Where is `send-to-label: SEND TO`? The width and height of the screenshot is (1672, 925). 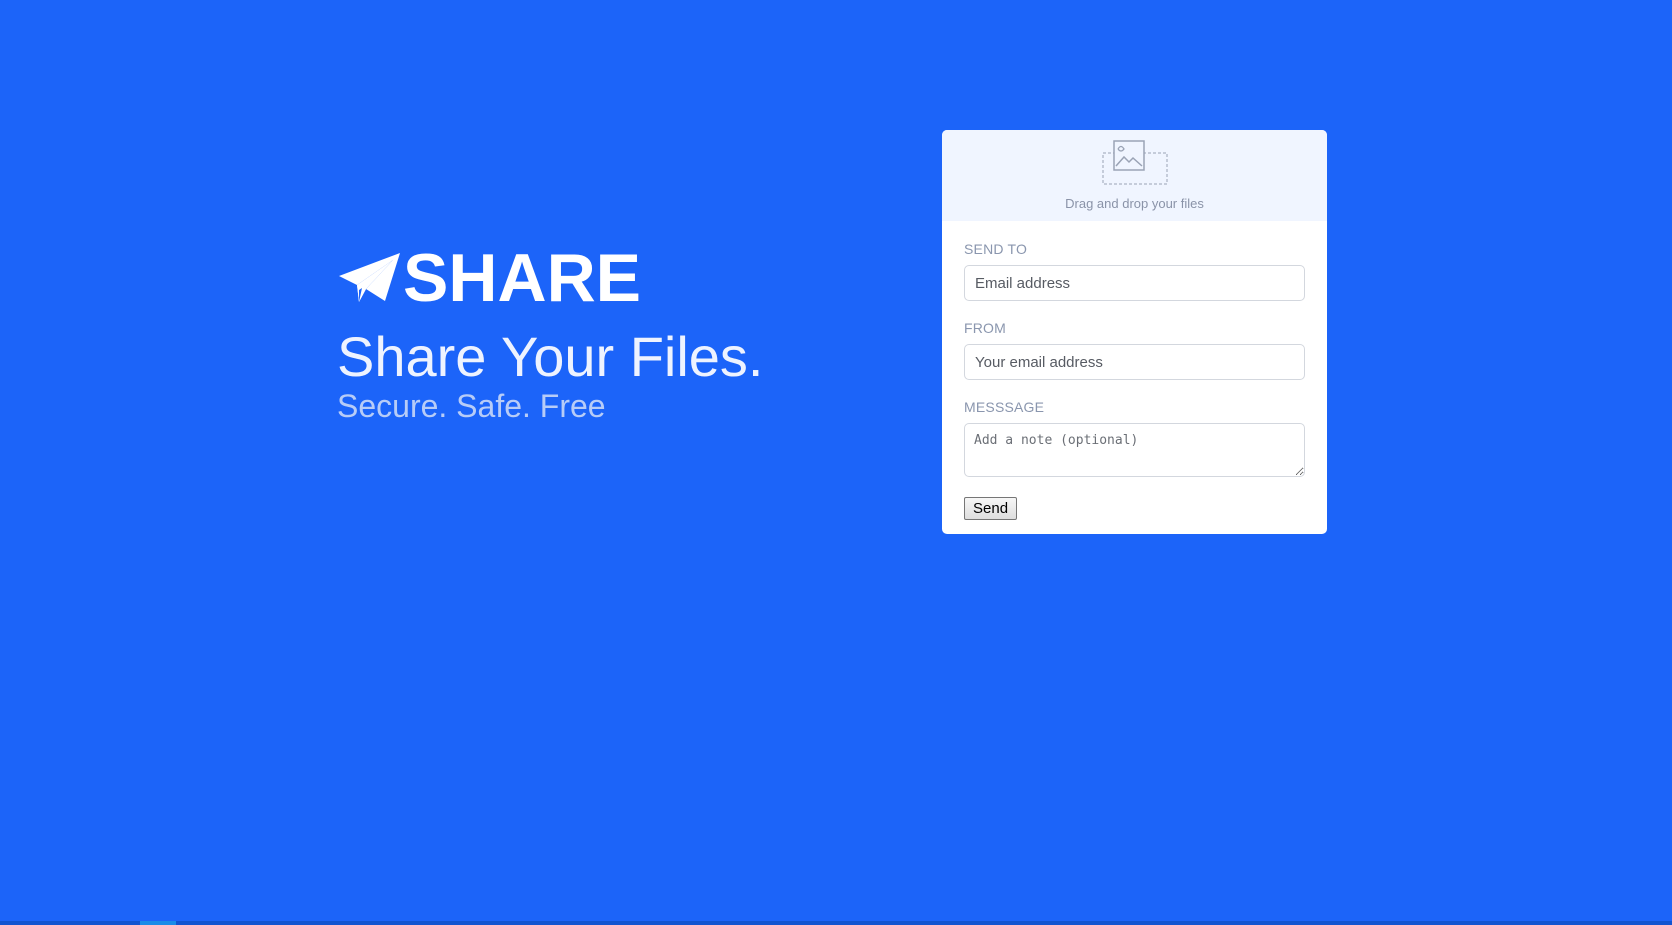 send-to-label: SEND TO is located at coordinates (996, 249).